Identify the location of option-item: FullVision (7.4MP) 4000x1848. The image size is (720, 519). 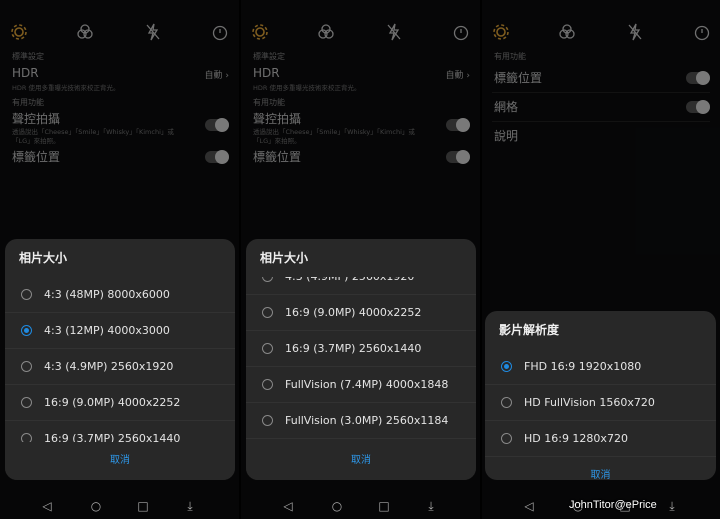
(361, 385).